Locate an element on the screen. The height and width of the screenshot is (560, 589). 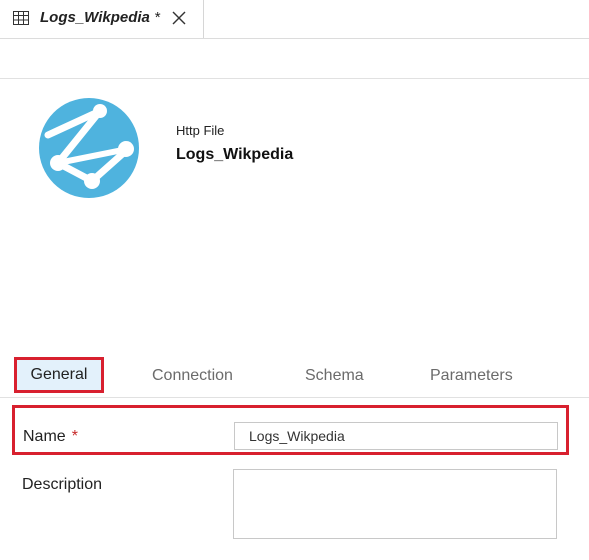
close-icon is located at coordinates (179, 18).